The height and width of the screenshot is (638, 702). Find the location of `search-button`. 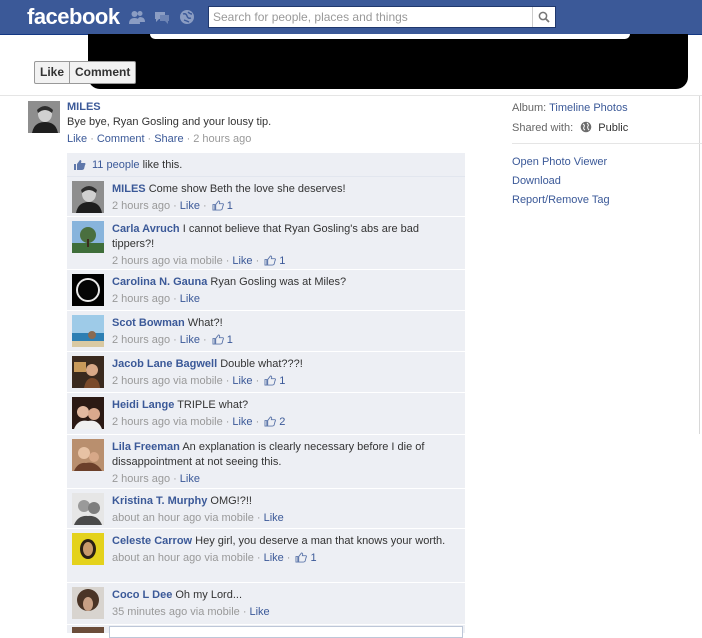

search-button is located at coordinates (543, 17).